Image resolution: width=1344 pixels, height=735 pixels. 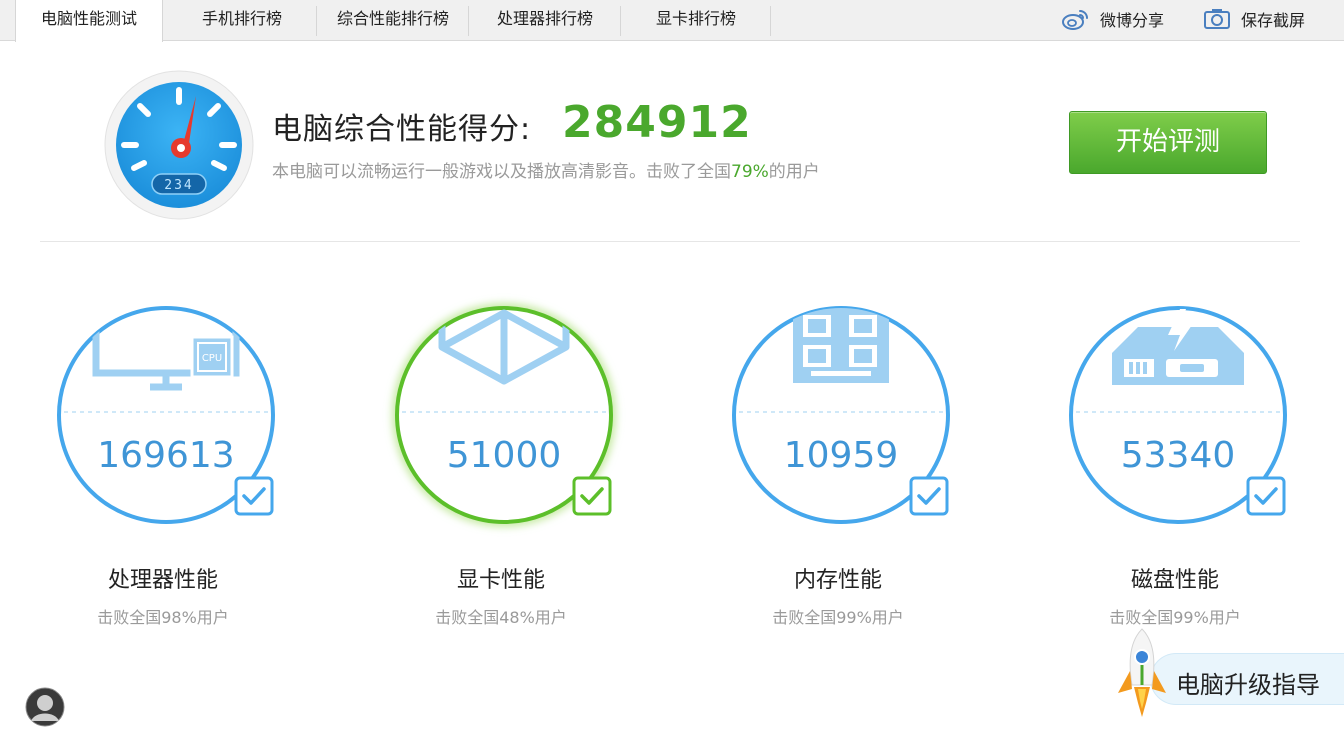 What do you see at coordinates (670, 241) in the screenshot?
I see `divider` at bounding box center [670, 241].